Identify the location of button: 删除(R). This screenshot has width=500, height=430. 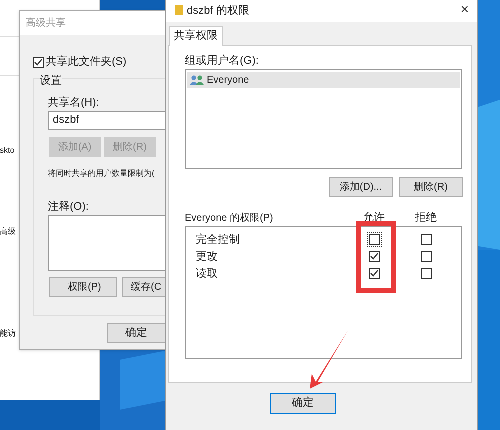
(431, 187).